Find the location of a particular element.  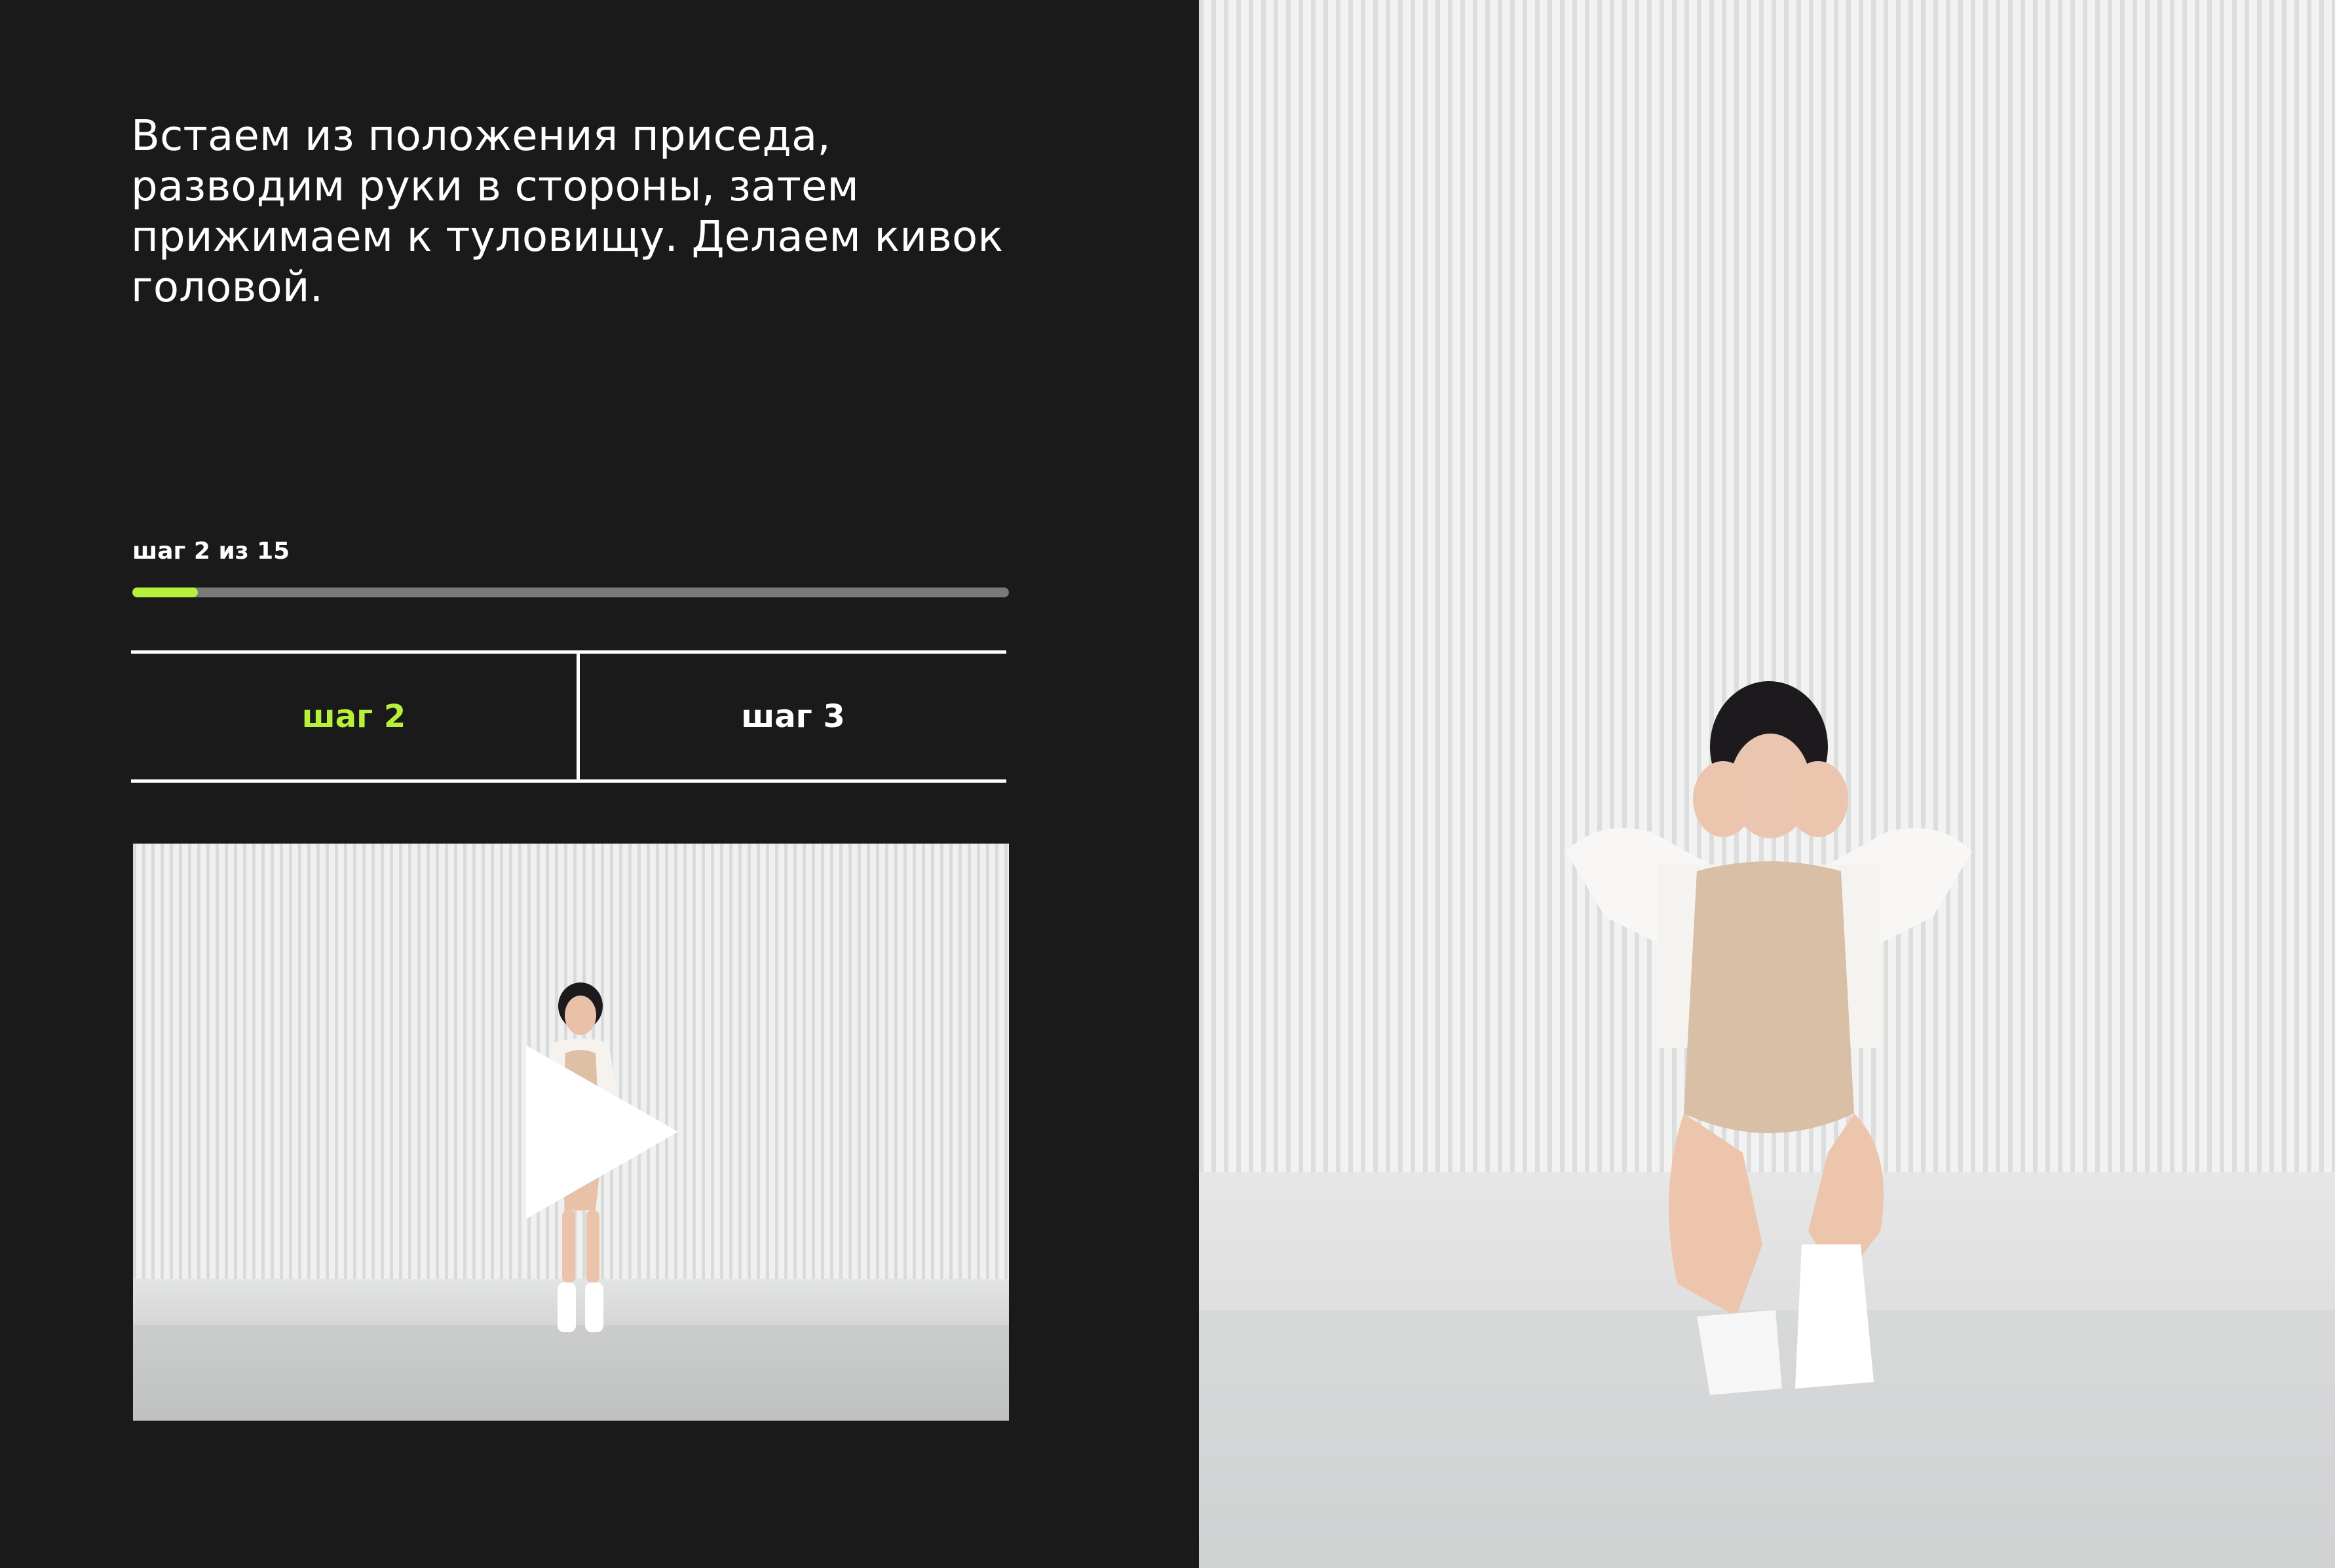

progress-fill is located at coordinates (165, 592).